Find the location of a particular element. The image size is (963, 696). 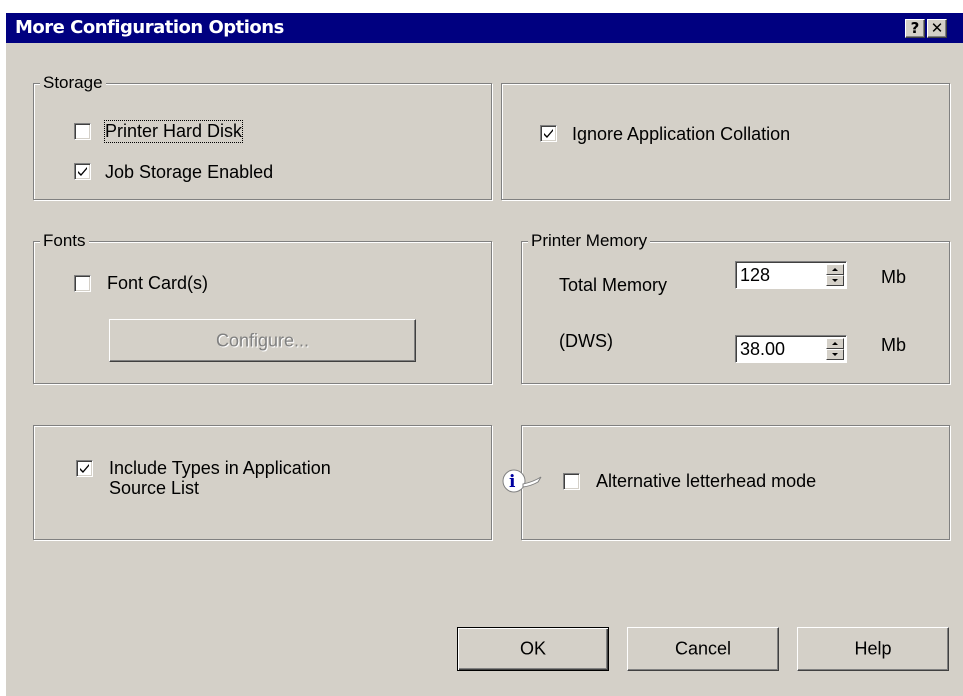

ok-button: OK is located at coordinates (533, 649).